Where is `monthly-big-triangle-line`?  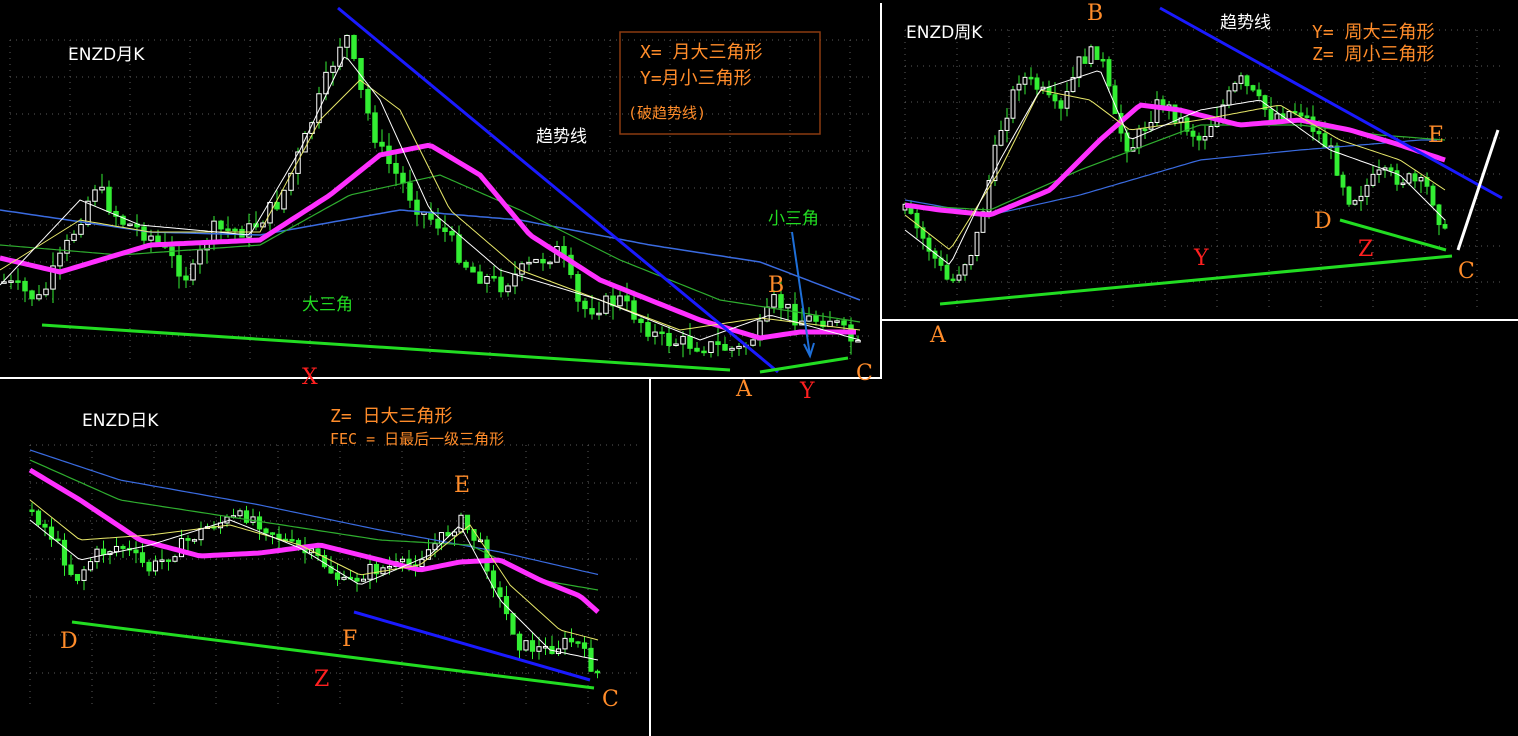
monthly-big-triangle-line is located at coordinates (386, 347).